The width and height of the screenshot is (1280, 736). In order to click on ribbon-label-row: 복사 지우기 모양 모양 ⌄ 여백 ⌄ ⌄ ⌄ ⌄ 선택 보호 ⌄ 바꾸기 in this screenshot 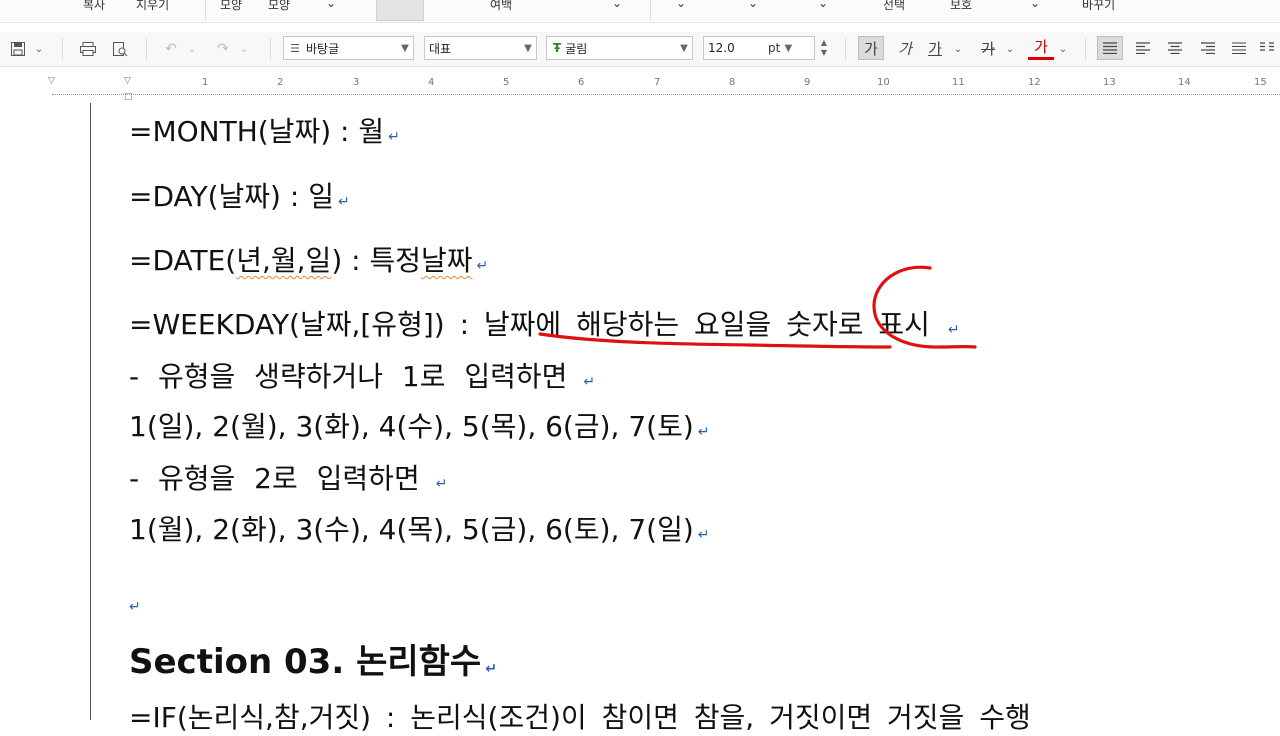, I will do `click(640, 11)`.